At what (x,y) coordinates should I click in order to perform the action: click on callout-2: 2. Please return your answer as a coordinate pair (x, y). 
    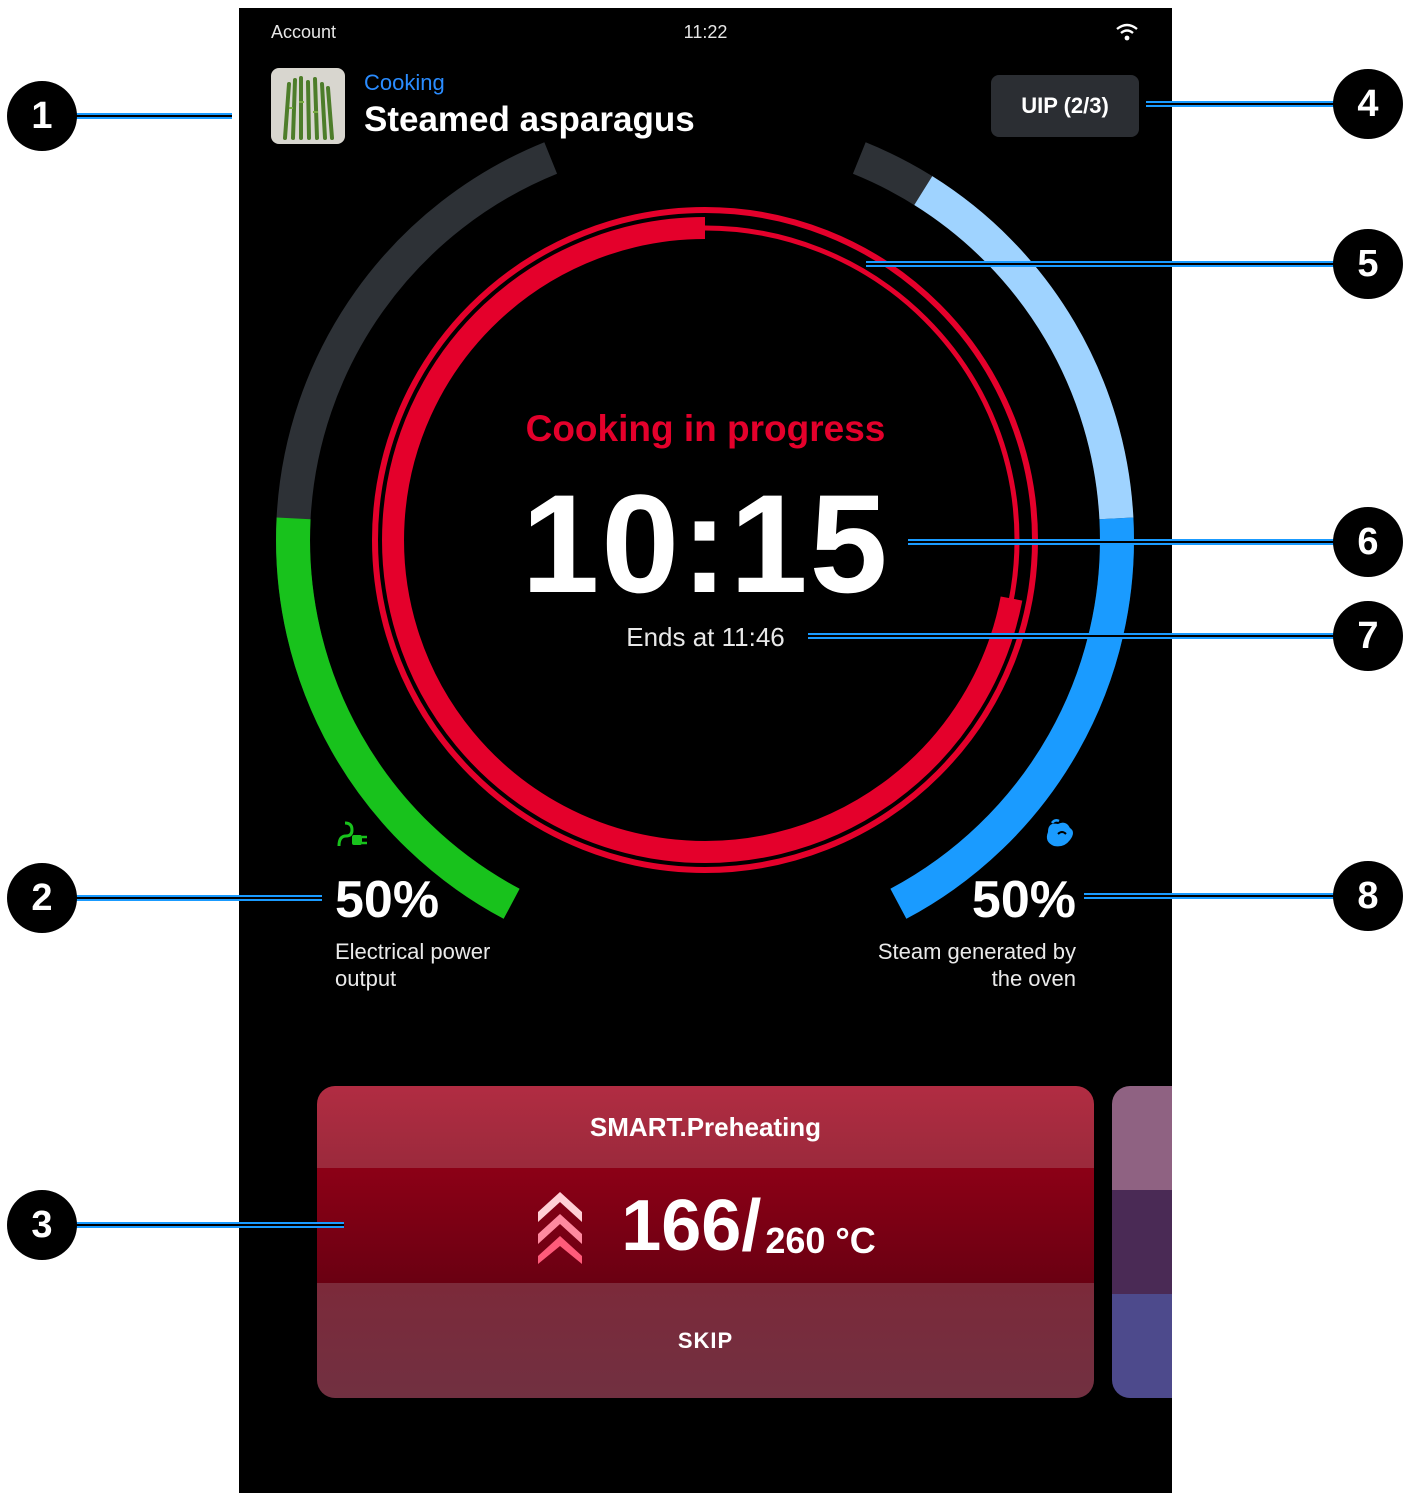
    Looking at the image, I should click on (42, 898).